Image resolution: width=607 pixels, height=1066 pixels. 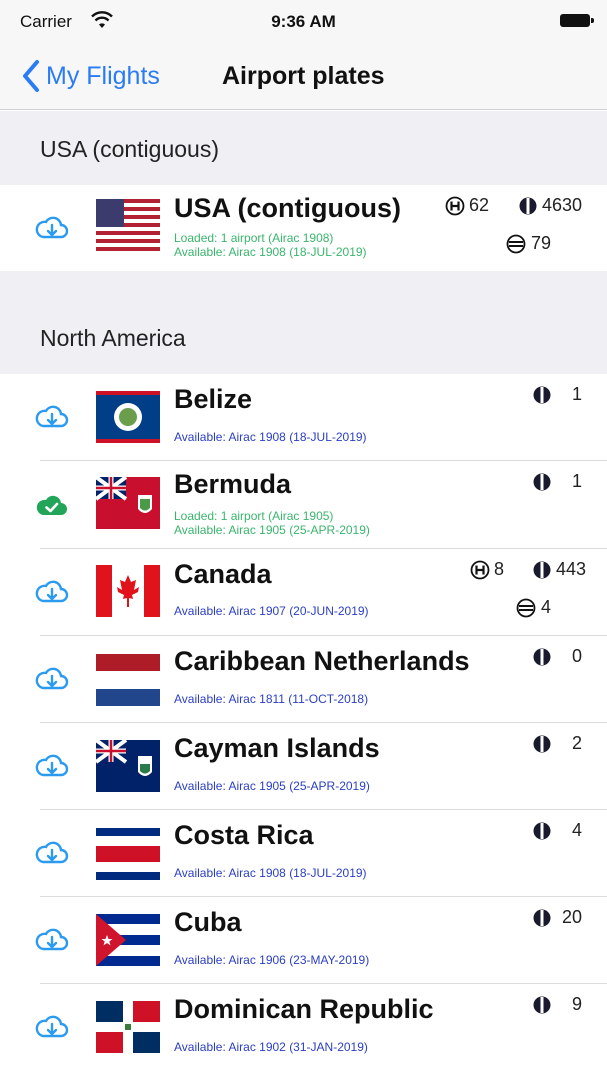 I want to click on row-title: Bermuda, so click(x=233, y=484).